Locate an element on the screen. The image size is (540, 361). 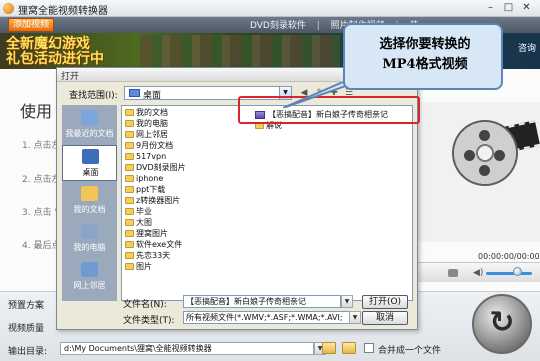
place-my-computer: 我的电脑 is located at coordinates (89, 239).